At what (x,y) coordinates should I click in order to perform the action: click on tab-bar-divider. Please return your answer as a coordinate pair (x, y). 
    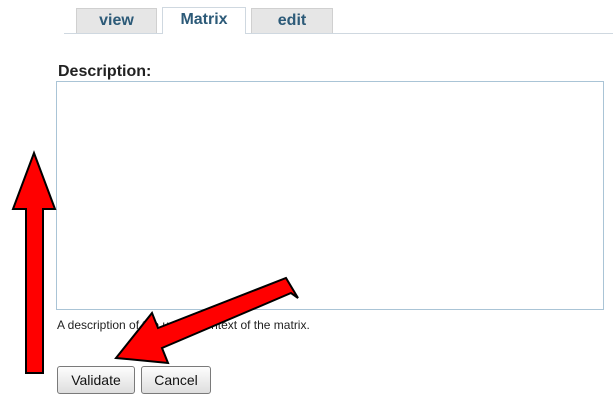
    Looking at the image, I should click on (338, 33).